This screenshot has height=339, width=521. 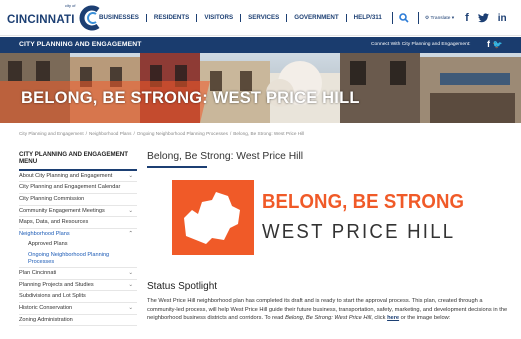 What do you see at coordinates (119, 18) in the screenshot?
I see `nav-businesses: BUSINESSES` at bounding box center [119, 18].